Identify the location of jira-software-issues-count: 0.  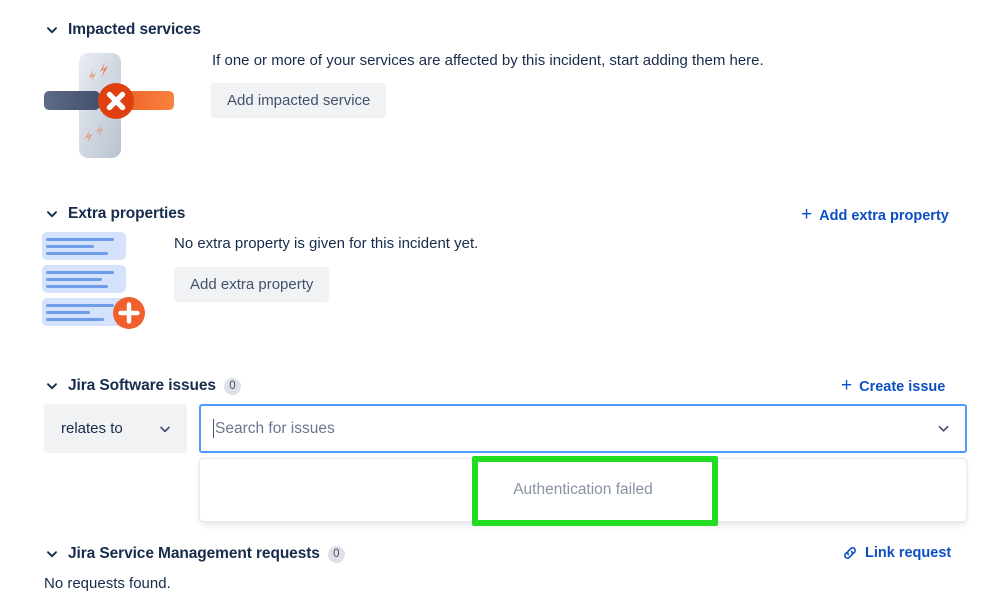
(232, 386).